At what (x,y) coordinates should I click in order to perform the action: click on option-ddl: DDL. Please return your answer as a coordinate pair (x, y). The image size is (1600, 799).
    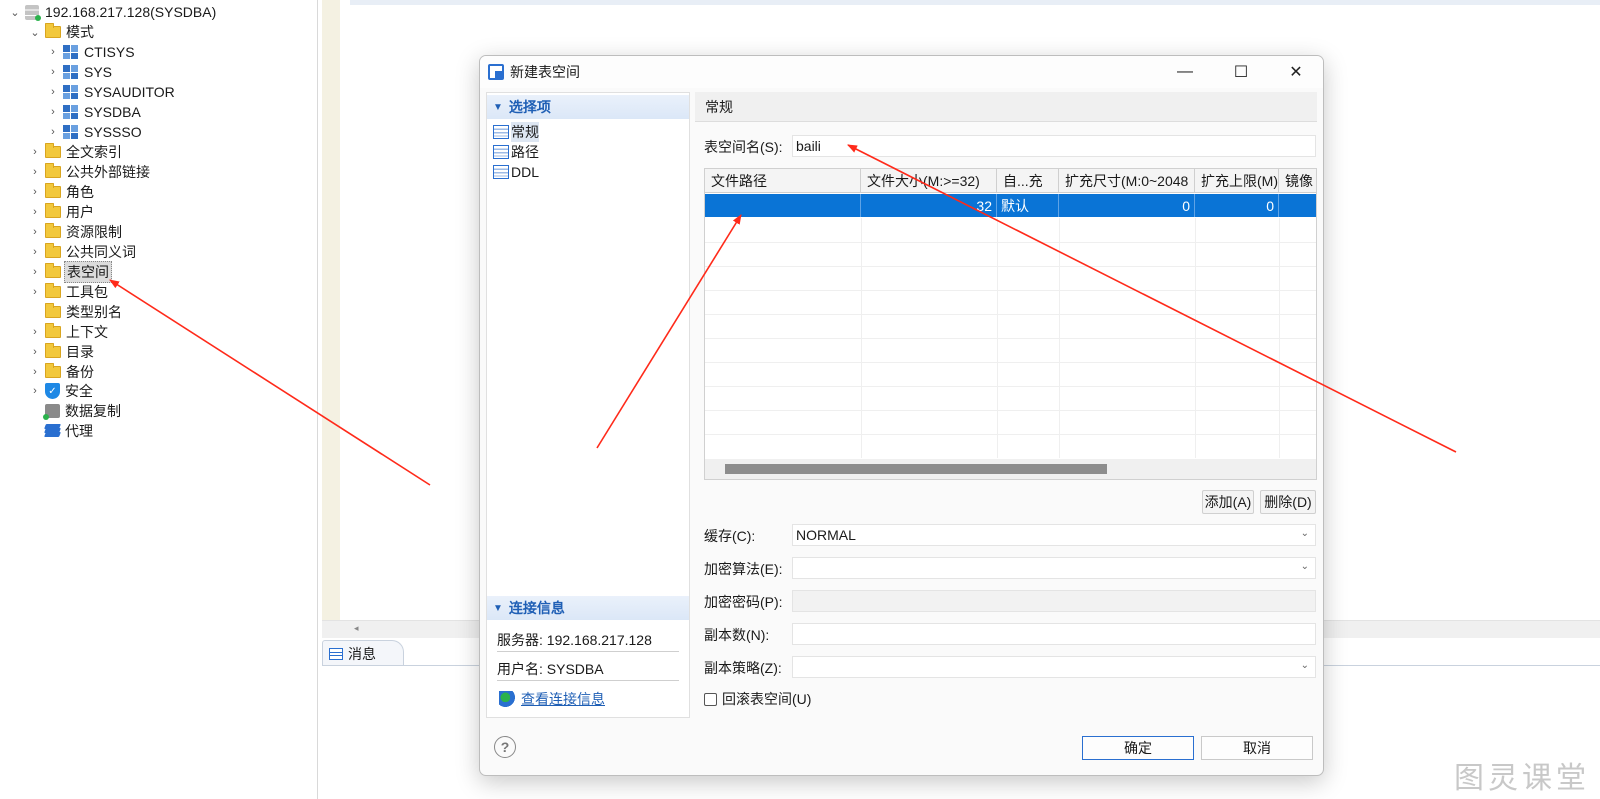
    Looking at the image, I should click on (516, 172).